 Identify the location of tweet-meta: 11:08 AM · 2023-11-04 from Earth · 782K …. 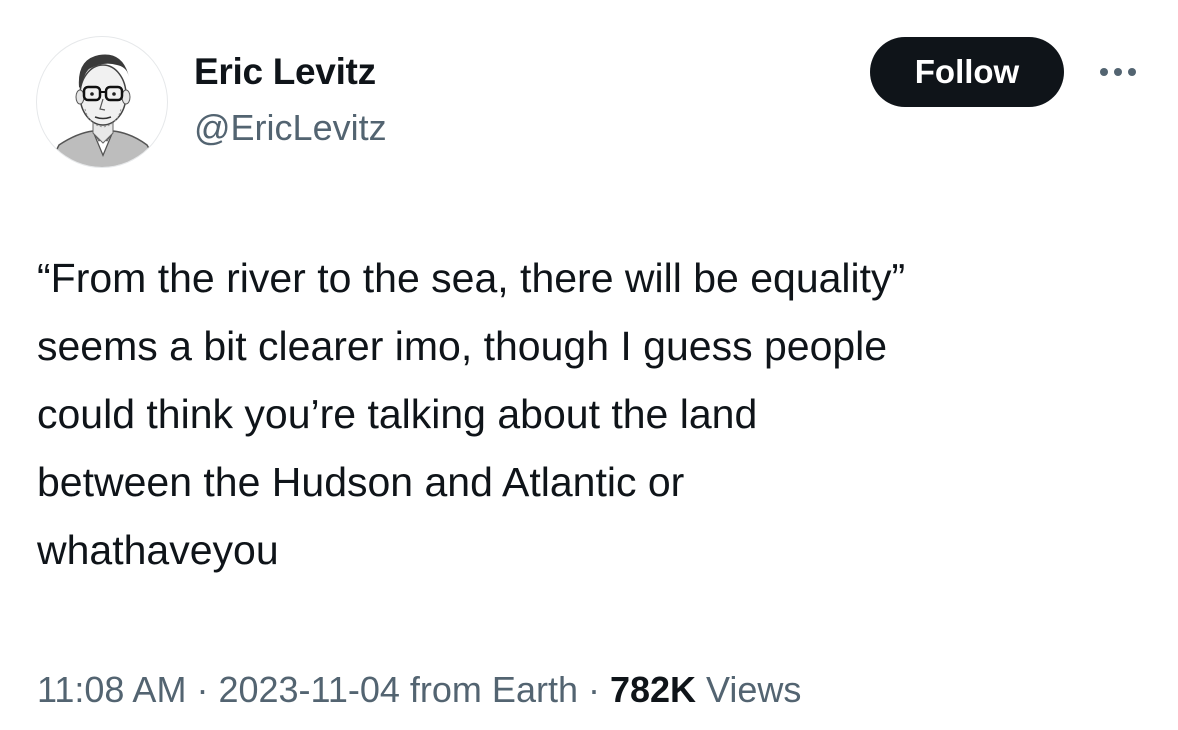
(419, 690).